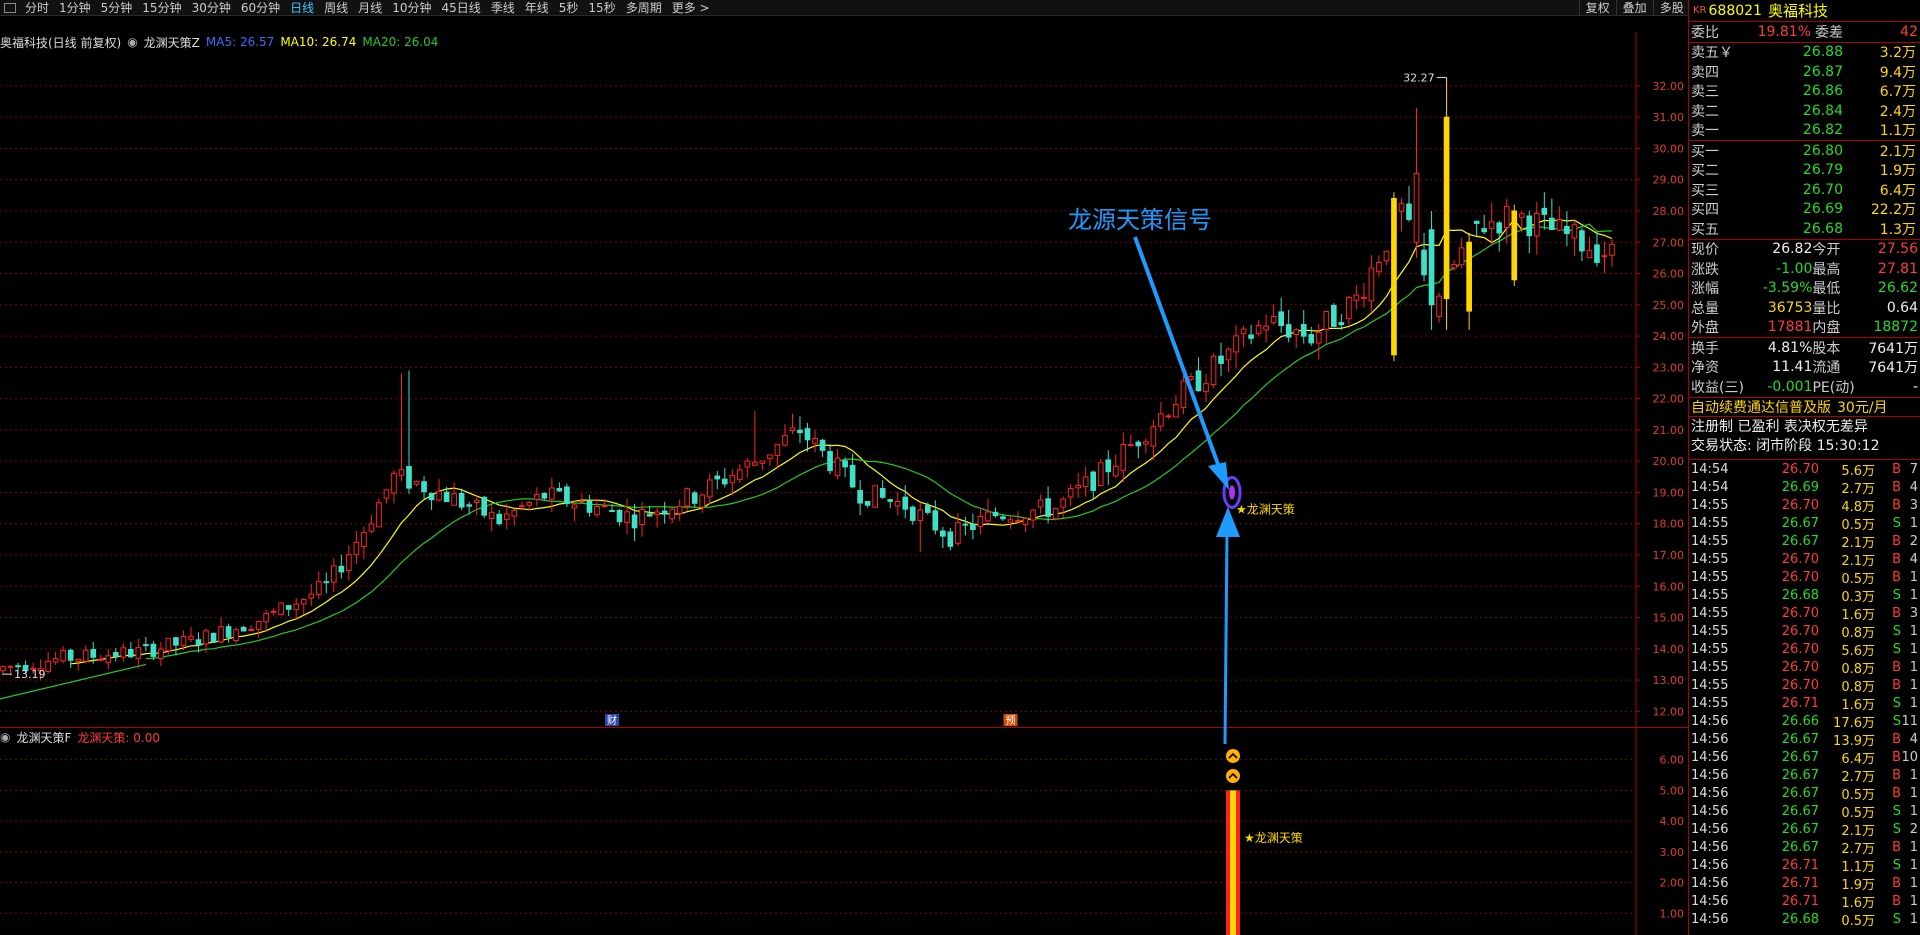 The image size is (1920, 935). What do you see at coordinates (1804, 739) in the screenshot?
I see `tick-row: 14:56 26.67 13.9万 B 4` at bounding box center [1804, 739].